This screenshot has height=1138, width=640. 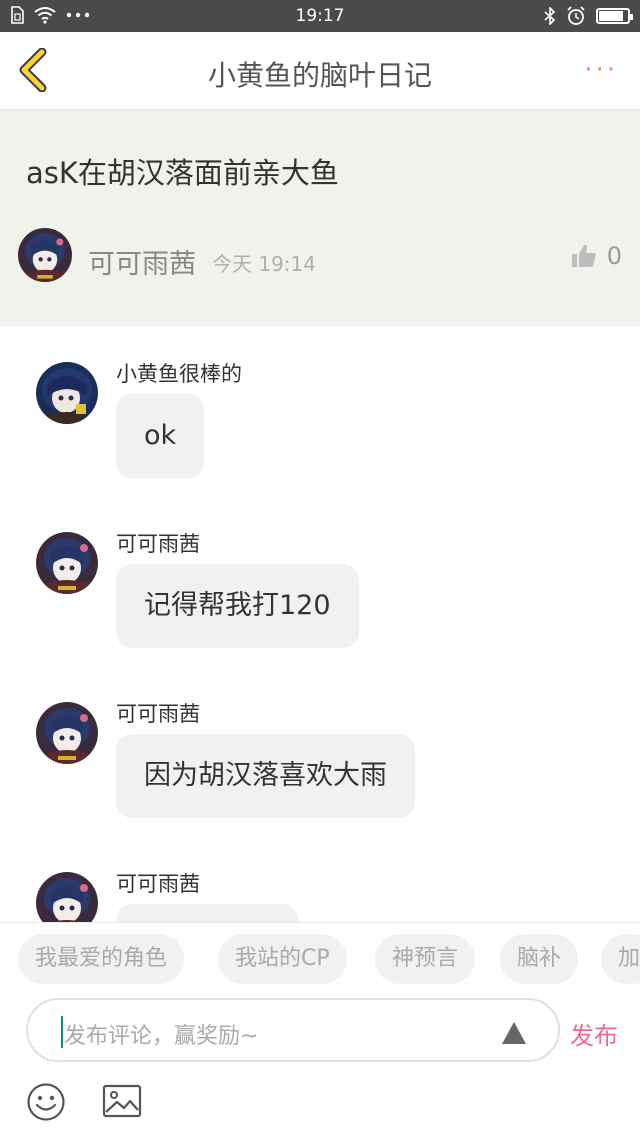 I want to click on status-right-icons, so click(x=588, y=16).